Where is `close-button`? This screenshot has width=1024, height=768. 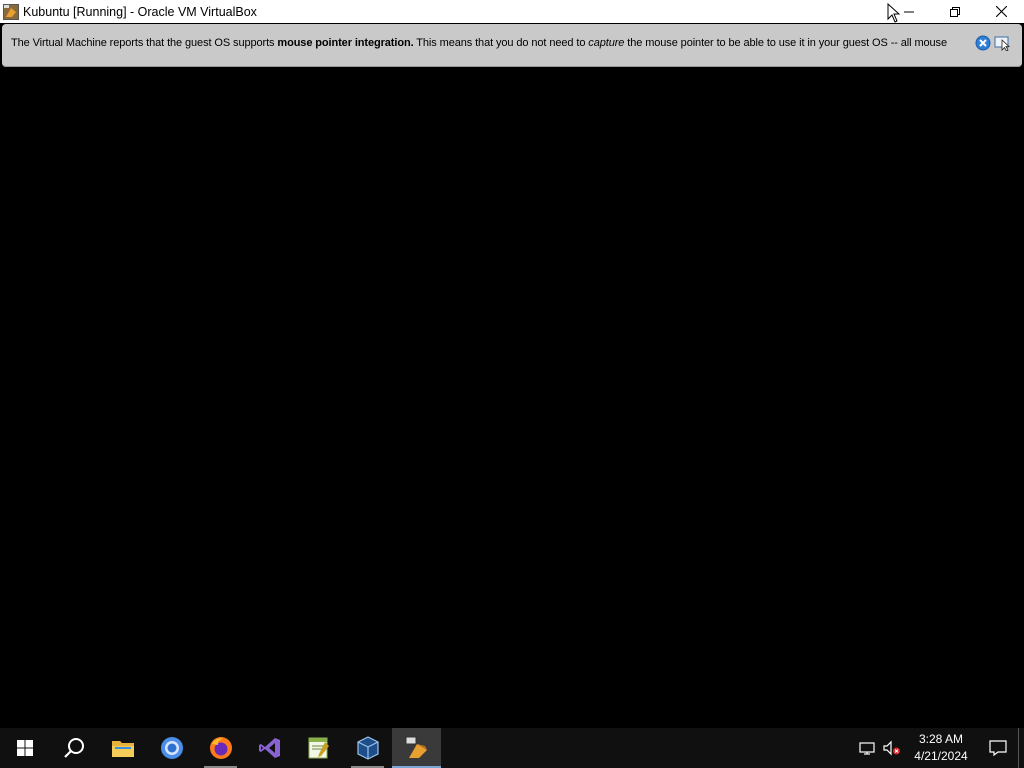
close-button is located at coordinates (1001, 11).